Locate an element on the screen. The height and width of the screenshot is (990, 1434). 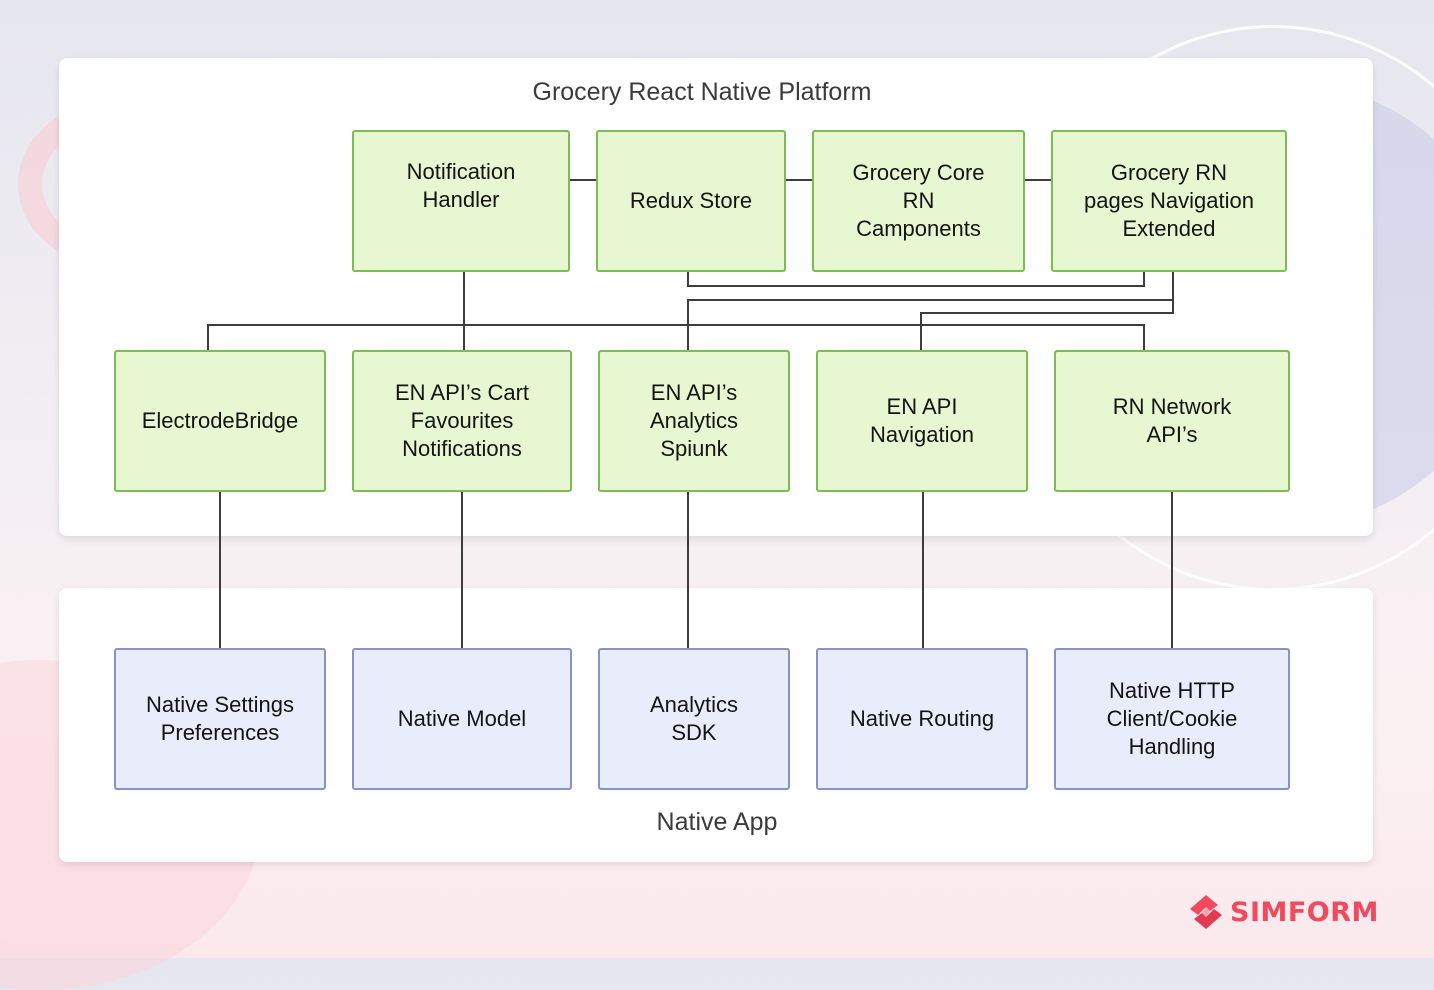
box-label: Notification Handler is located at coordinates (461, 185).